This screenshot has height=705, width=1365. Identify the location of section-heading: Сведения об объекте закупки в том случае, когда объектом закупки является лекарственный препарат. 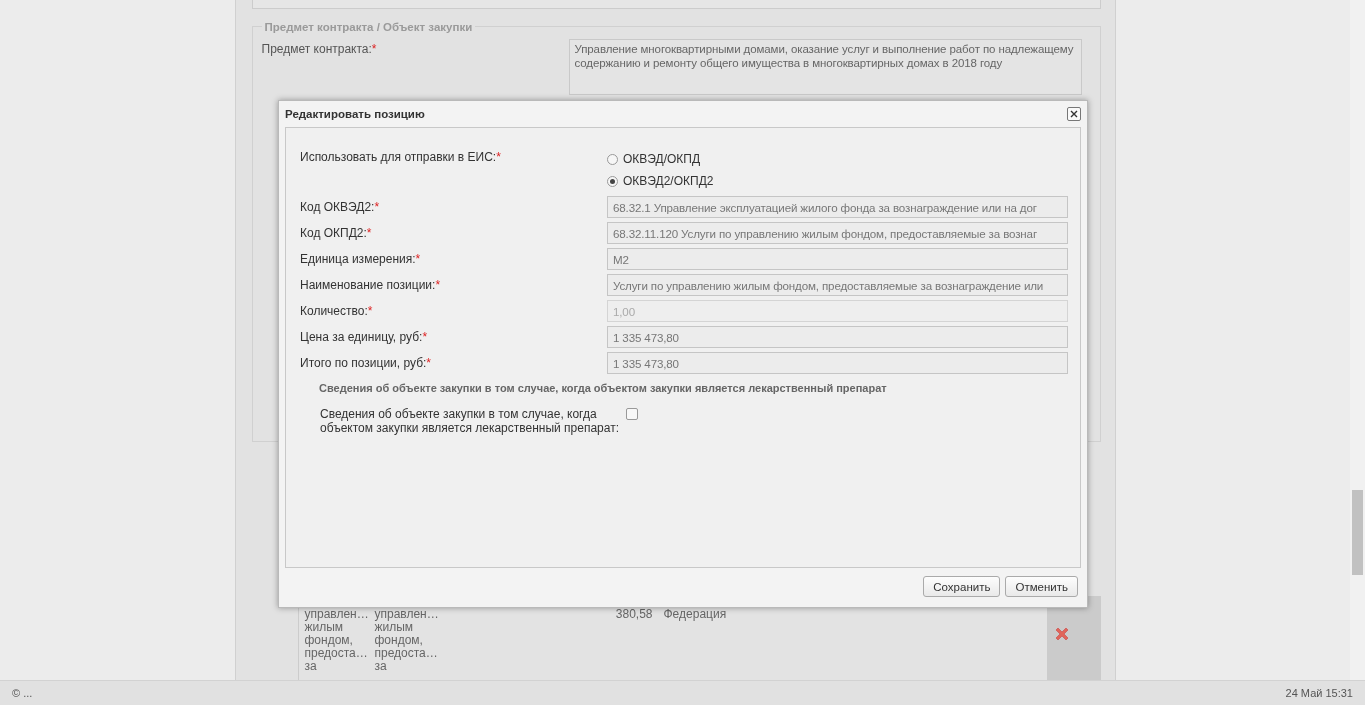
(603, 388).